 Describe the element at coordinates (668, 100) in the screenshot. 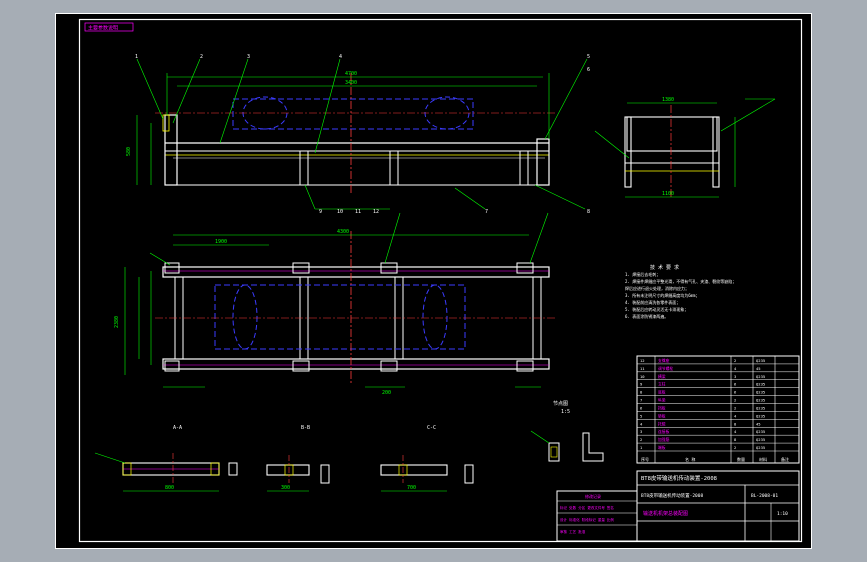

I see `side-dim-width-text: 1380` at that location.